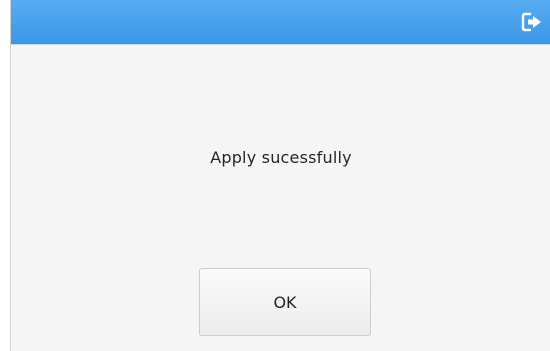 This screenshot has height=351, width=550. Describe the element at coordinates (280, 22) in the screenshot. I see `dialog-title-bar` at that location.